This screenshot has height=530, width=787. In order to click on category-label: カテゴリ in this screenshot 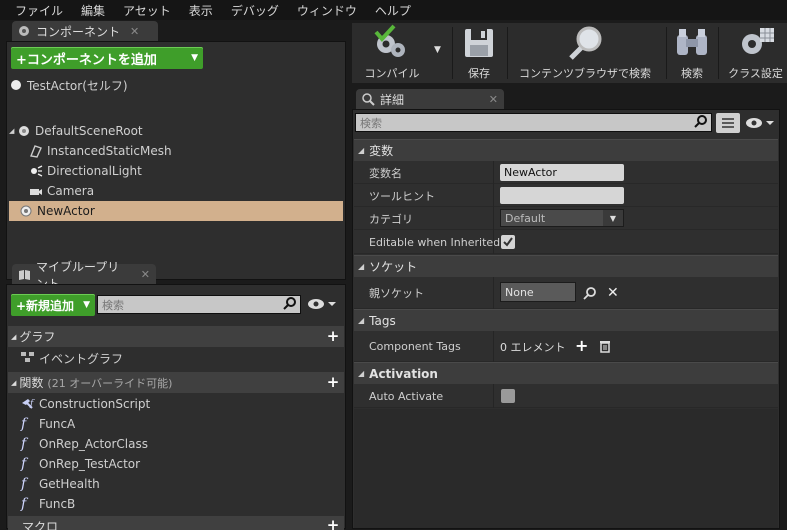, I will do `click(391, 219)`.